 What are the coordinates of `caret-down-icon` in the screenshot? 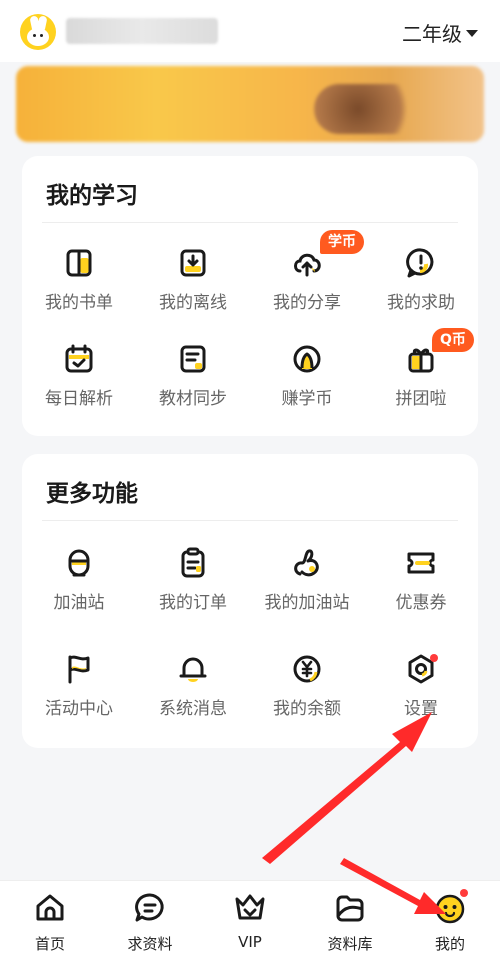 It's located at (472, 33).